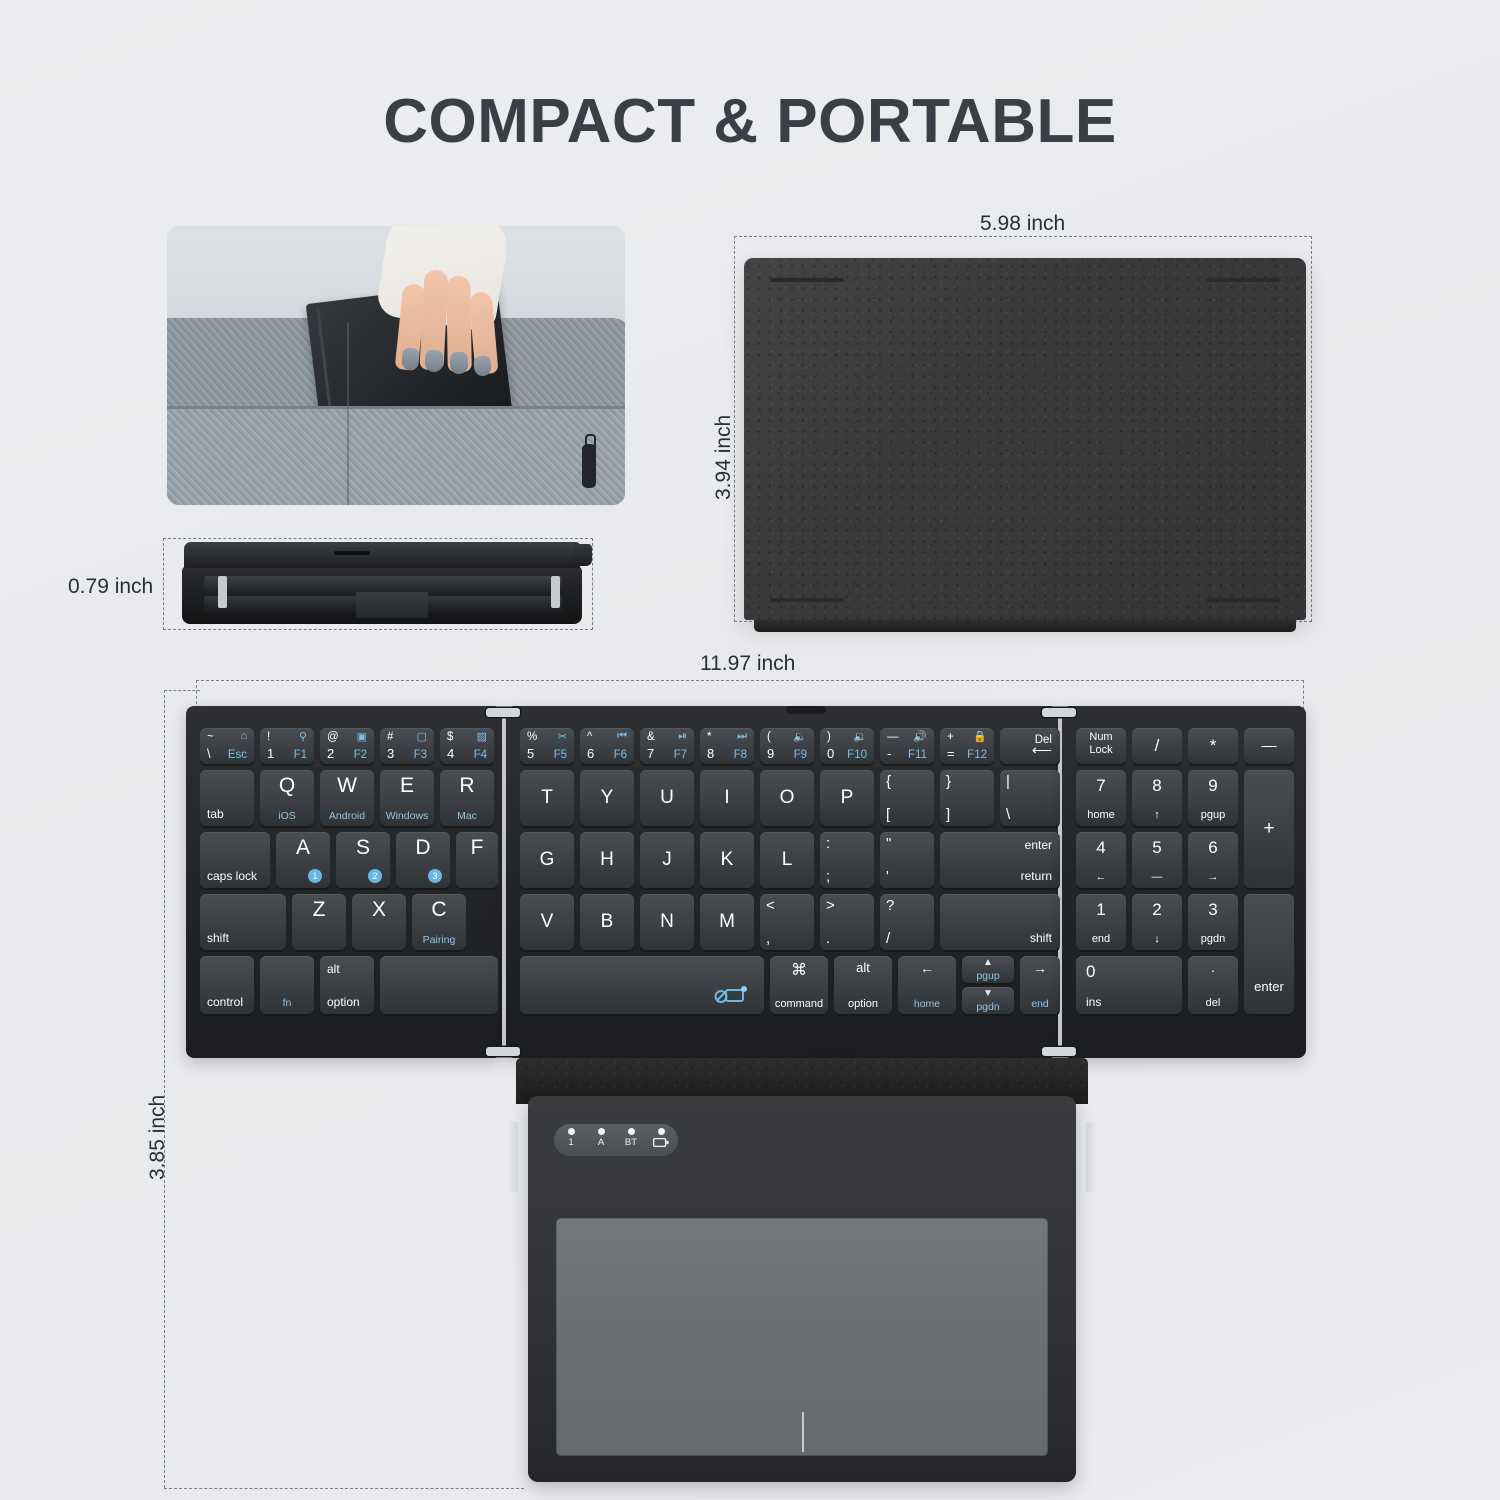 This screenshot has width=1500, height=1500. Describe the element at coordinates (333, 969) in the screenshot. I see `key-legend: alt` at that location.